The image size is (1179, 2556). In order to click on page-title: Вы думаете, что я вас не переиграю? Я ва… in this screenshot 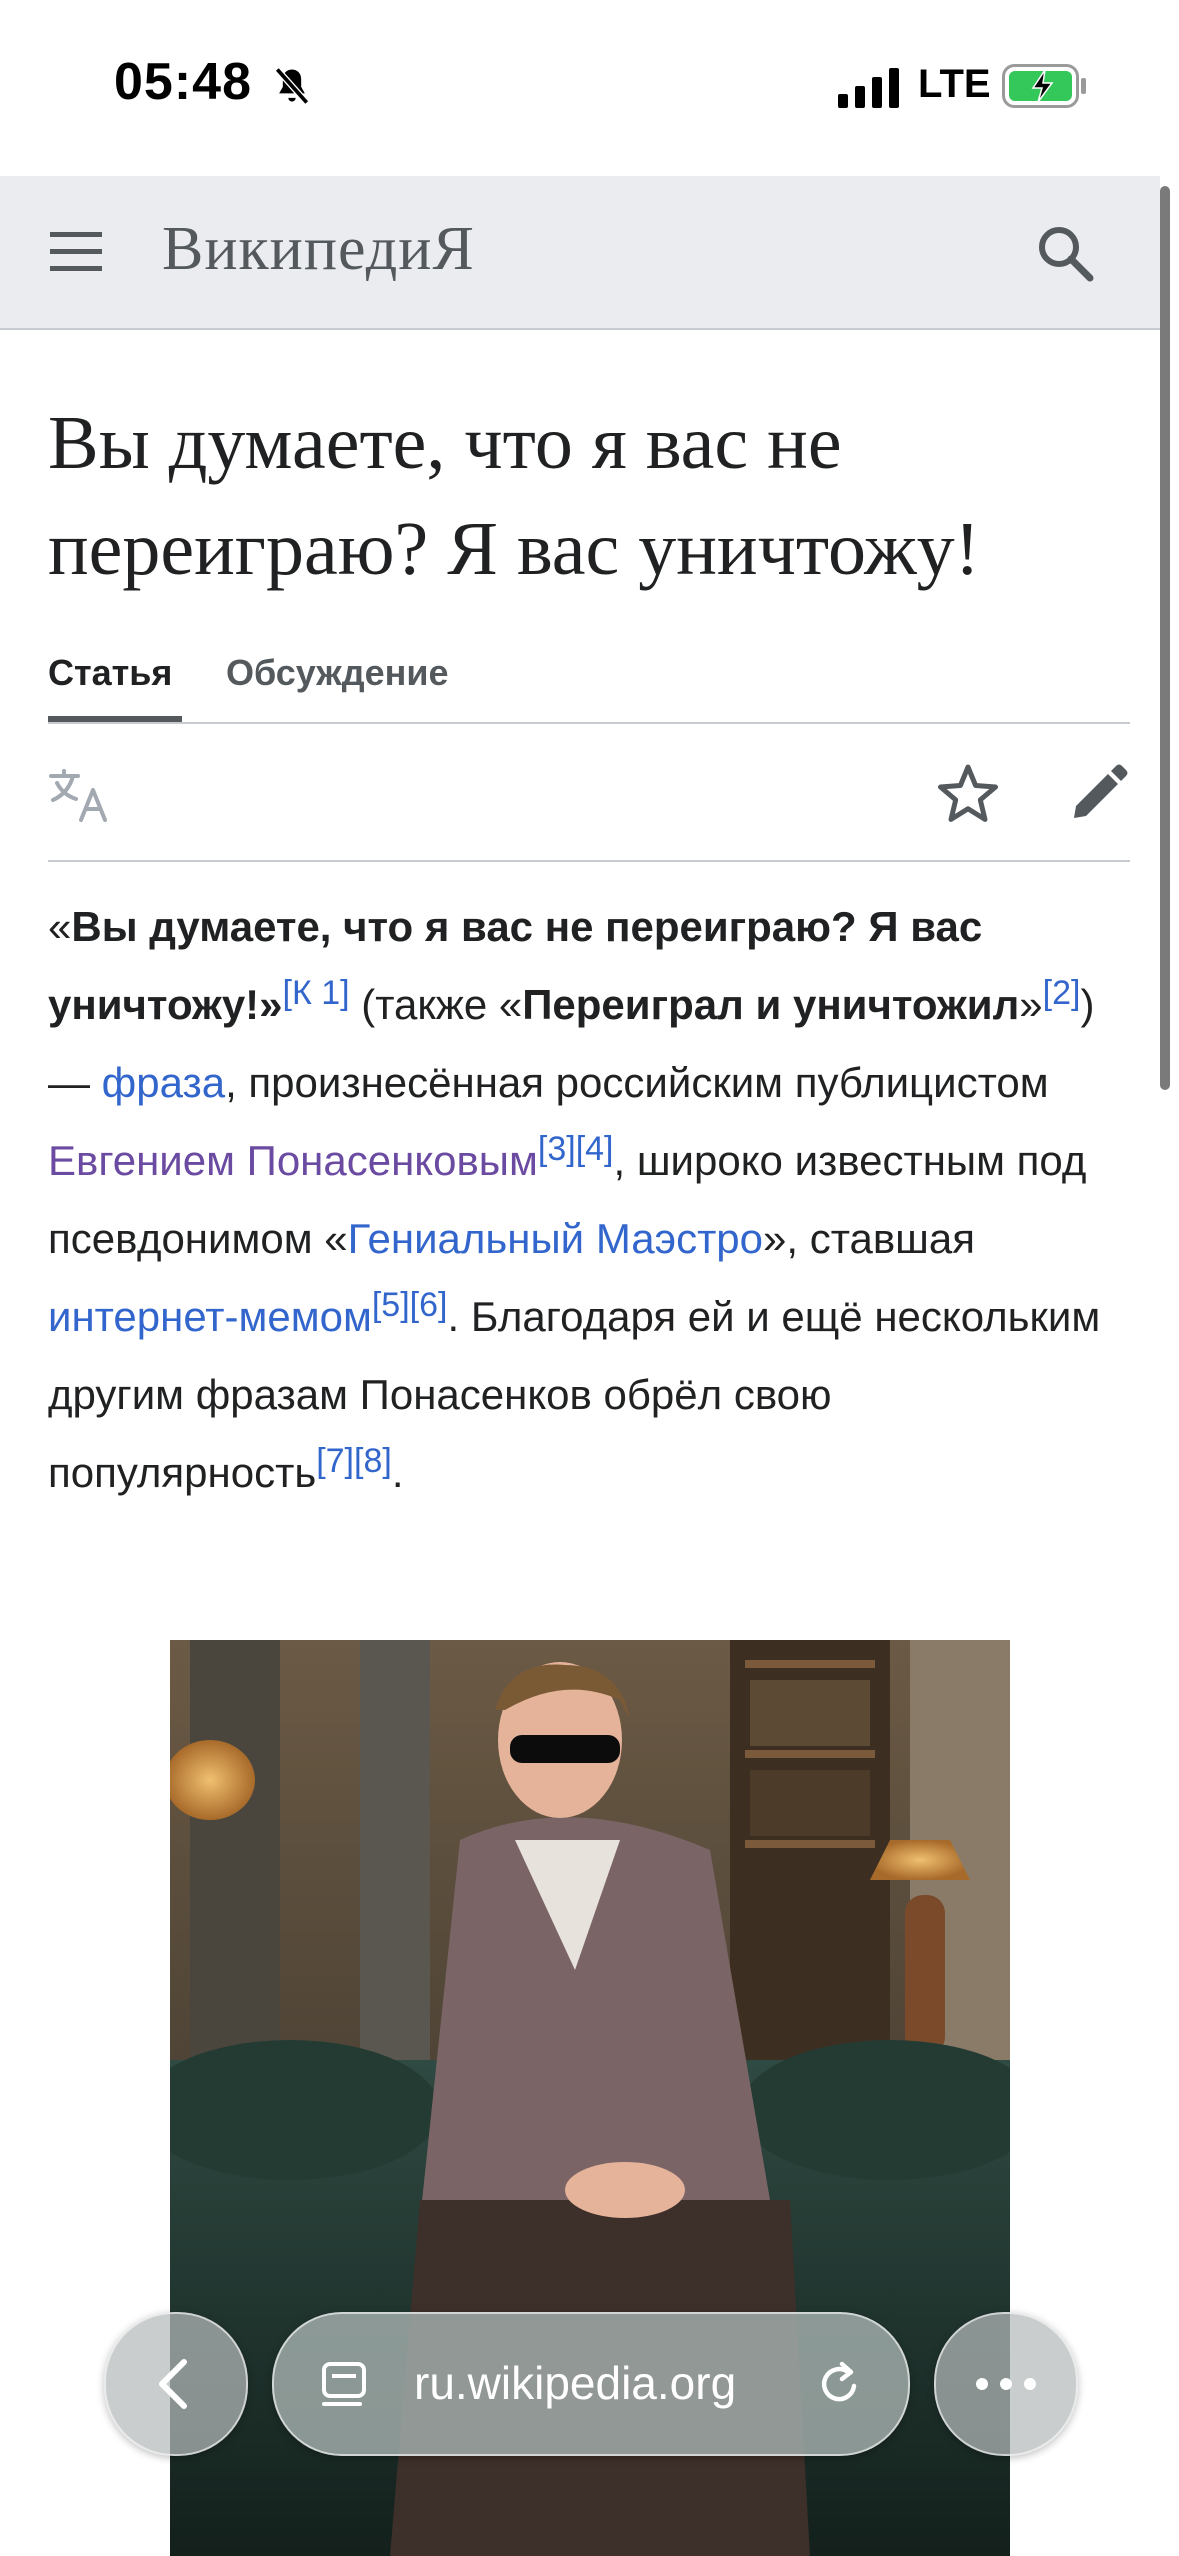, I will do `click(514, 496)`.